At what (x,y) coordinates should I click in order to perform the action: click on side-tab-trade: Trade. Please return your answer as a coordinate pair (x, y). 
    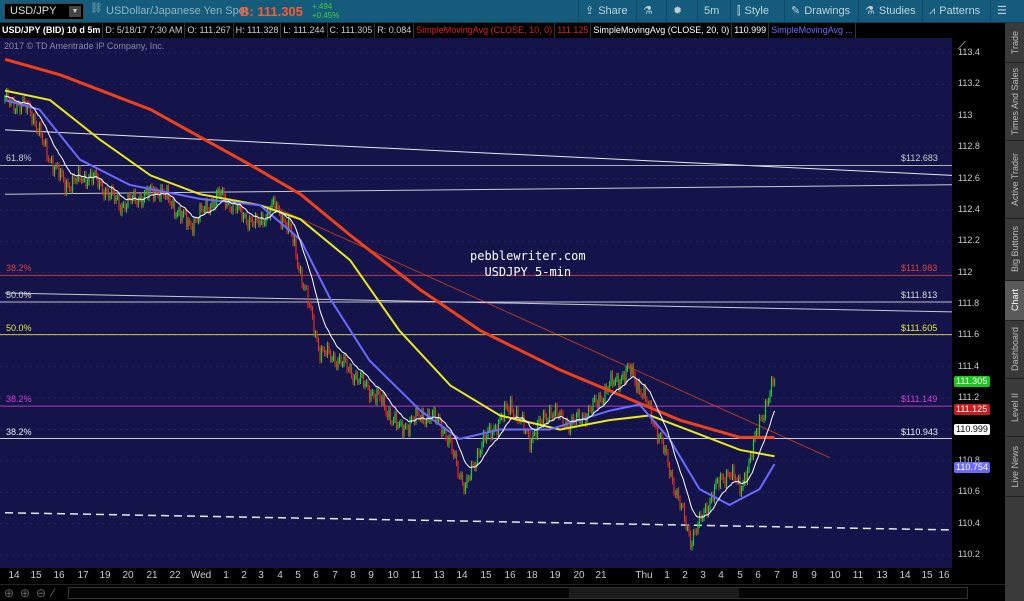
    Looking at the image, I should click on (1014, 43).